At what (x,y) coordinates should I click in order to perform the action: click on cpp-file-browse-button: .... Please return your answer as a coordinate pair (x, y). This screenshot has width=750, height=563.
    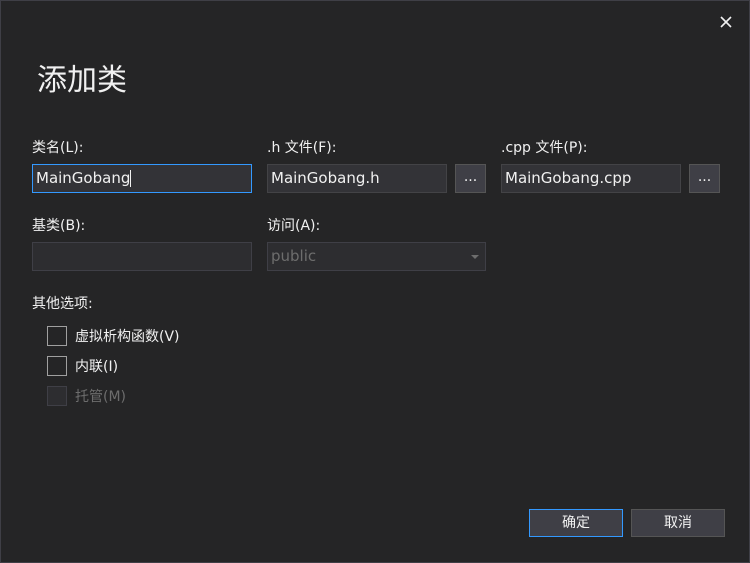
    Looking at the image, I should click on (704, 178).